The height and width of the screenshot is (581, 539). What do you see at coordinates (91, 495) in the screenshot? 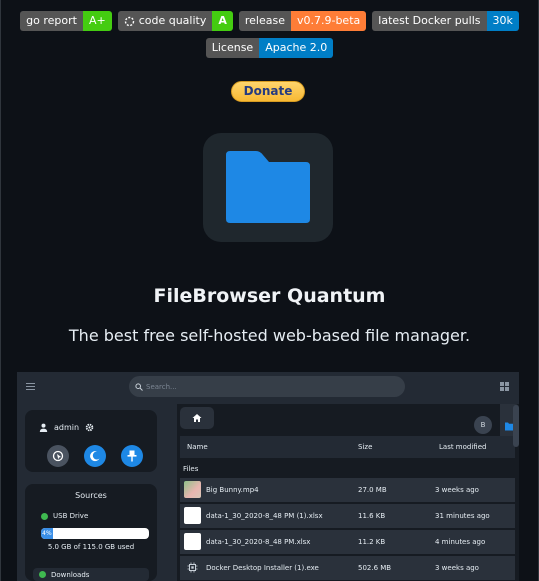
I see `sources-title: Sources` at bounding box center [91, 495].